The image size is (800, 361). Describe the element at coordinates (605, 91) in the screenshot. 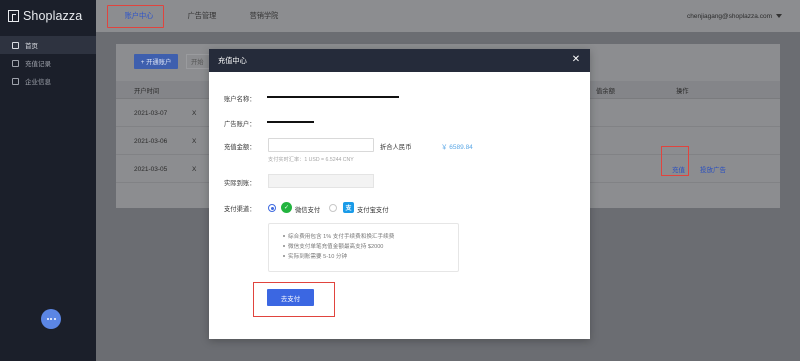

I see `column-balance: 值余额` at that location.